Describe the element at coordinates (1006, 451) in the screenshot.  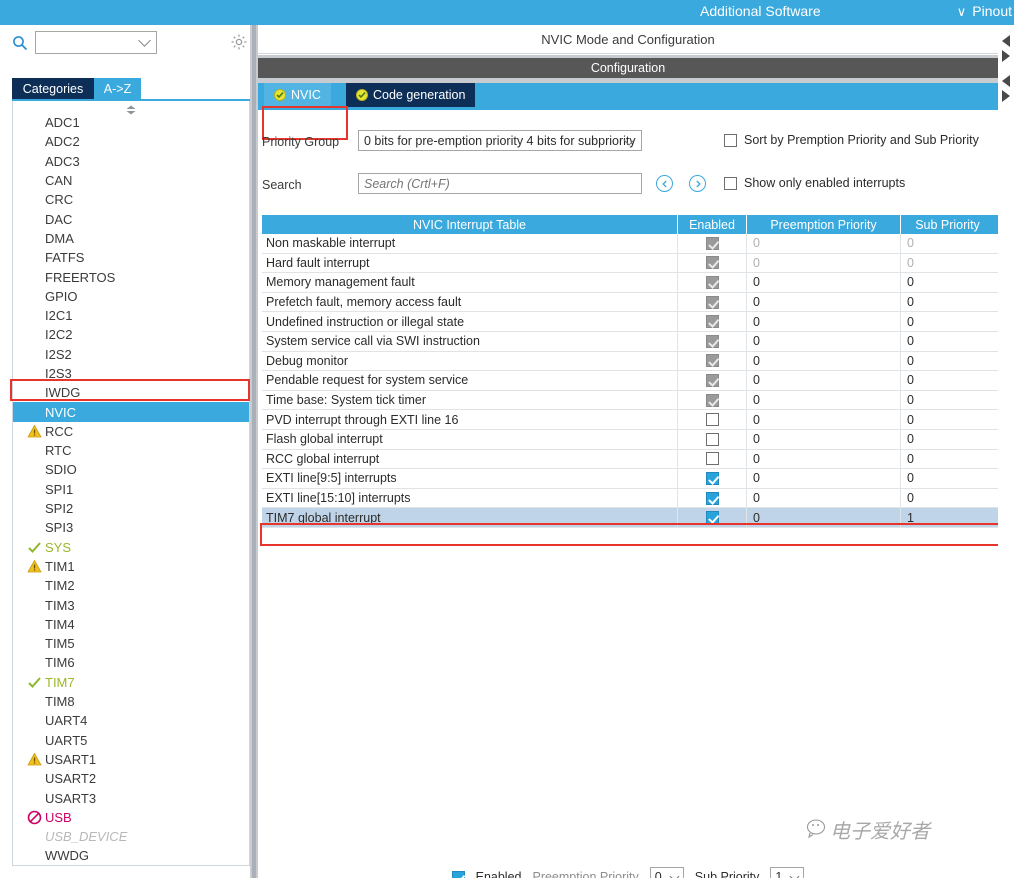
I see `right-collapse-arrows` at that location.